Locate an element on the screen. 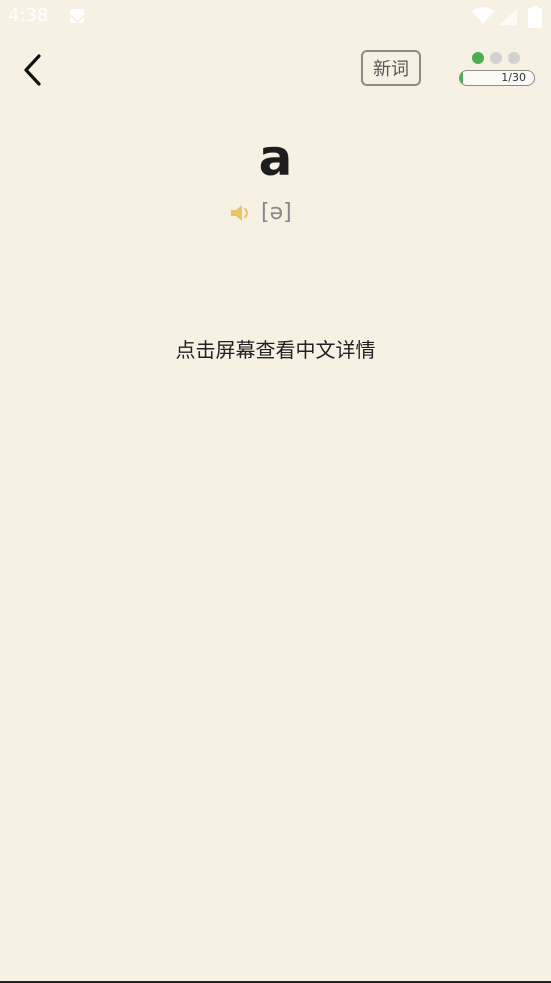 The height and width of the screenshot is (983, 551). chevron-left-icon is located at coordinates (32, 70).